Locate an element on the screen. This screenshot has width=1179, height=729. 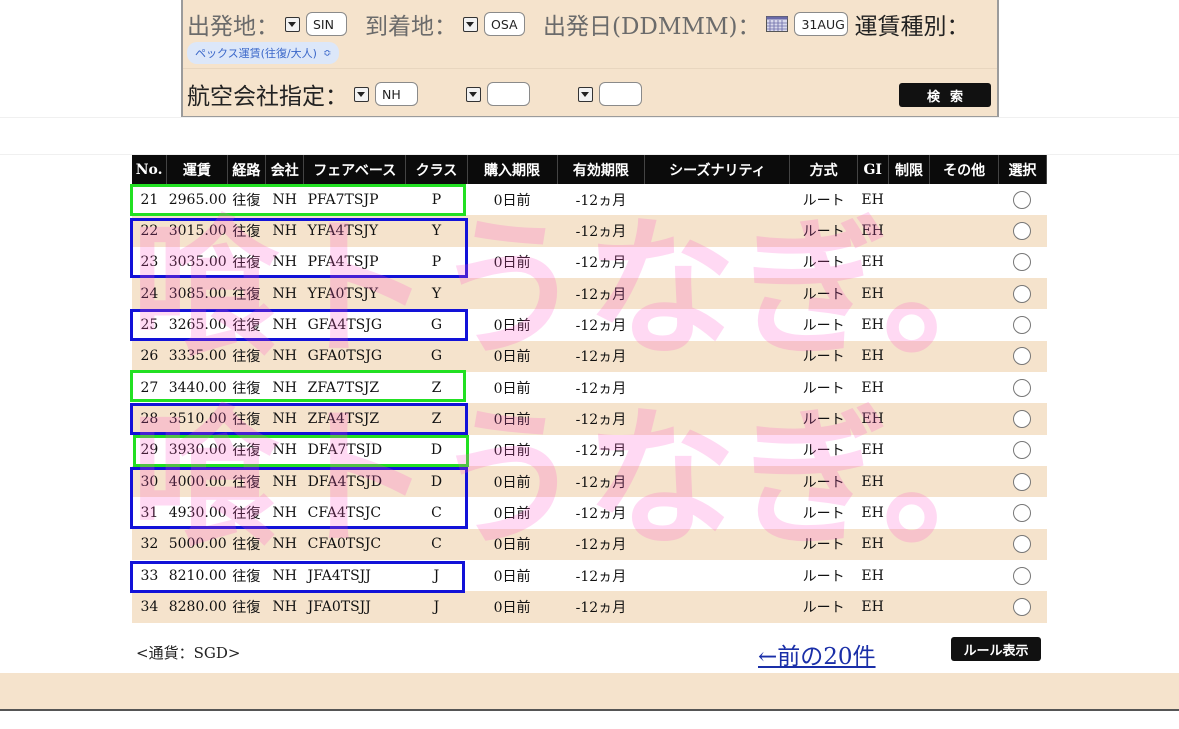
table-row: 29 3930.00 往復 NH DFA7TSJD D 0日前 -12ヵ月 ルート EH is located at coordinates (589, 450).